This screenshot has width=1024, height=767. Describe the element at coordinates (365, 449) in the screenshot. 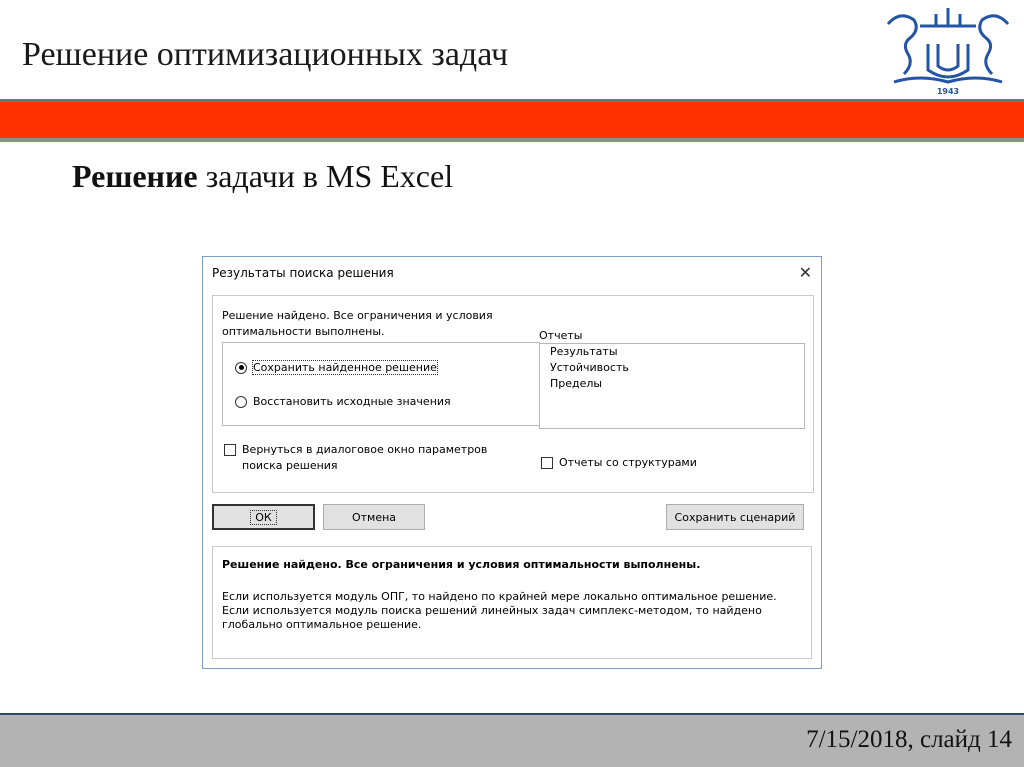

I see `return-label-line1: Вернуться в диалоговое окно параметров` at that location.